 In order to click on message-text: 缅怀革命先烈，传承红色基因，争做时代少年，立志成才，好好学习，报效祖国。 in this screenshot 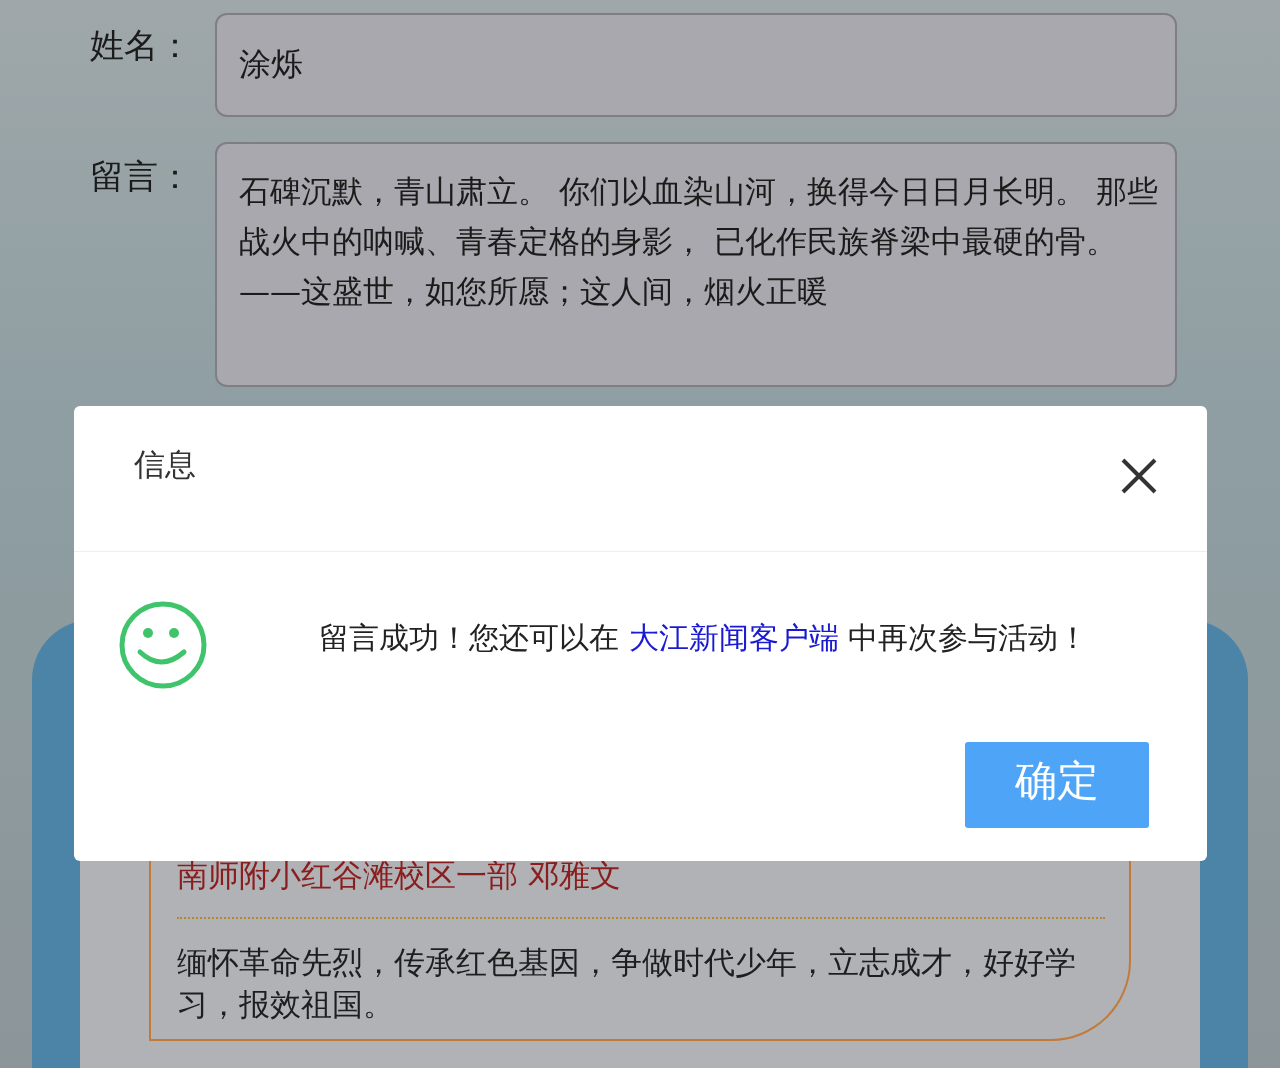, I will do `click(627, 983)`.